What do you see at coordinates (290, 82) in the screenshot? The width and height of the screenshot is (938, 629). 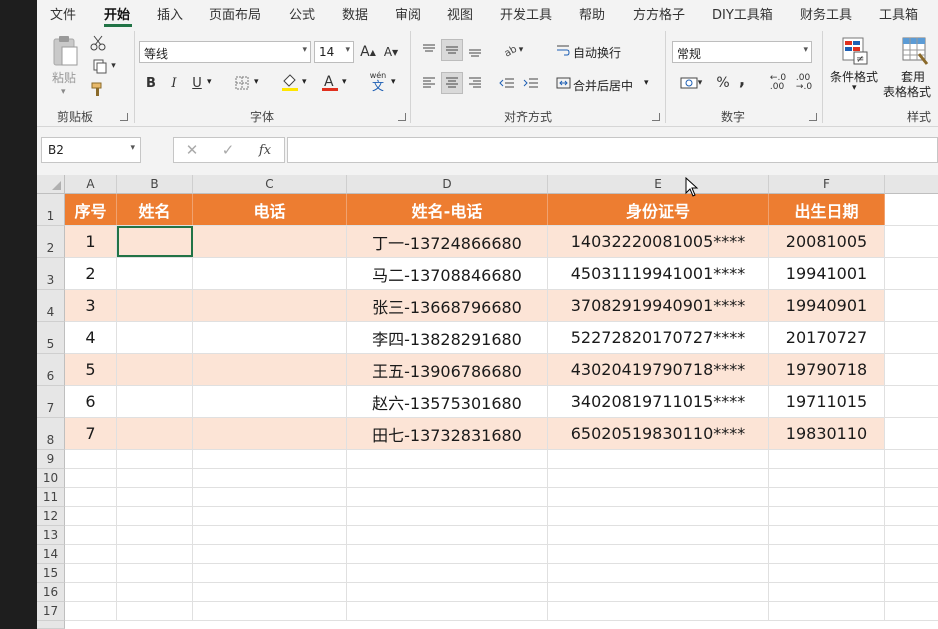 I see `fill-color-icon` at bounding box center [290, 82].